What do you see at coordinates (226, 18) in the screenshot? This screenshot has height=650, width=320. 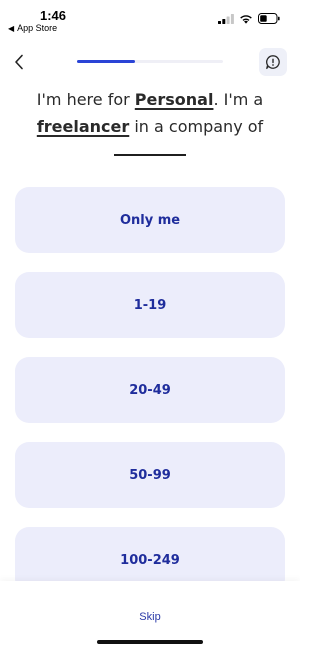 I see `cellular-signal-icon` at bounding box center [226, 18].